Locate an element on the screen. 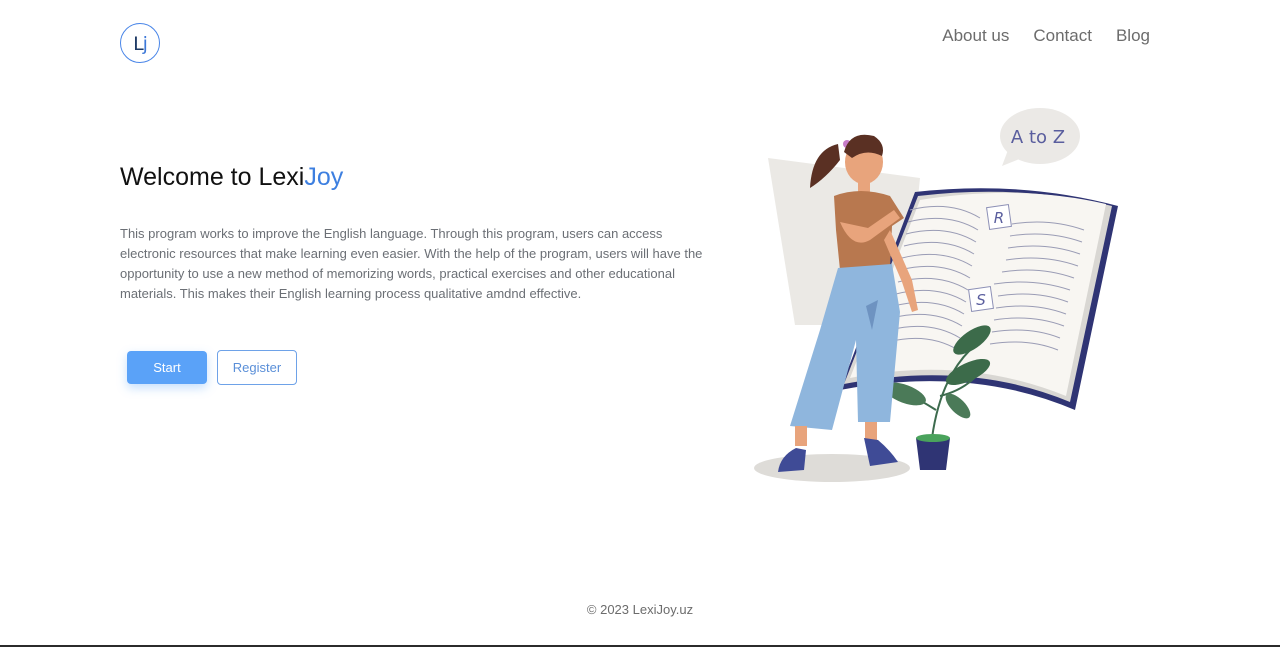 Image resolution: width=1280 pixels, height=647 pixels. svg-text: S is located at coordinates (981, 300).